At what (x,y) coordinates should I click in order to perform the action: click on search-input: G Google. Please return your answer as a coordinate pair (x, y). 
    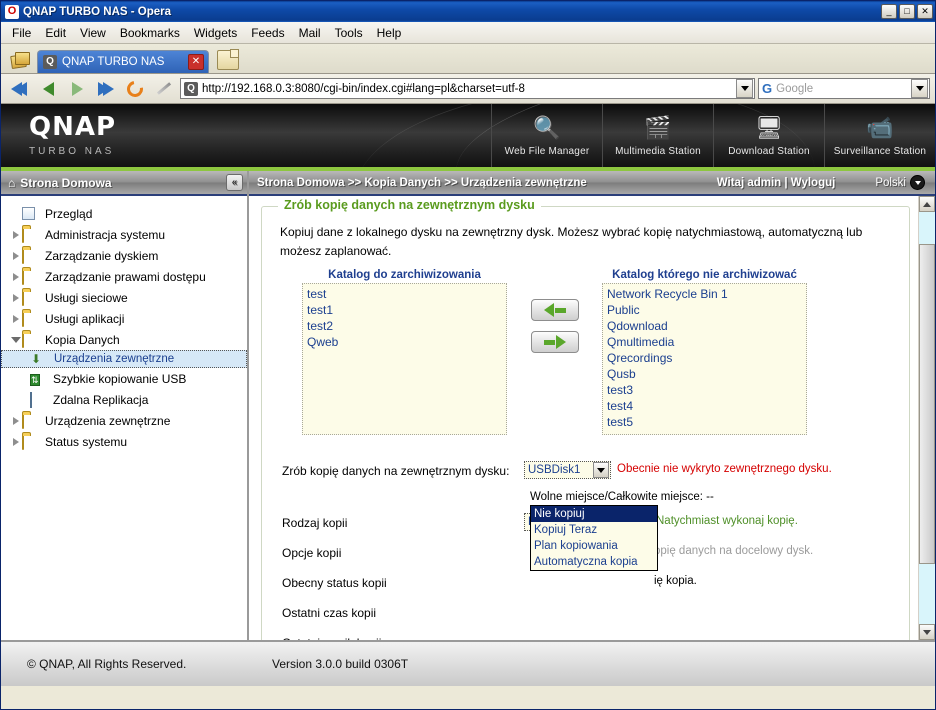
    Looking at the image, I should click on (844, 88).